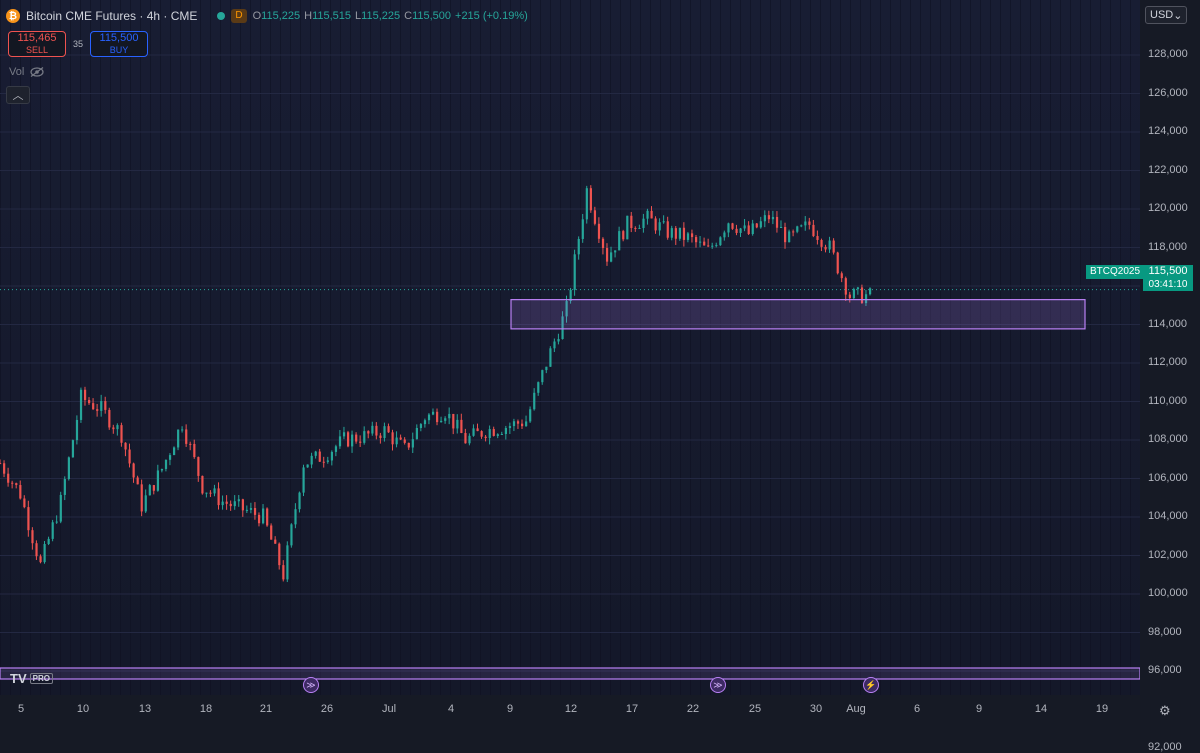 The height and width of the screenshot is (753, 1200). What do you see at coordinates (257, 16) in the screenshot?
I see `open-key: O` at bounding box center [257, 16].